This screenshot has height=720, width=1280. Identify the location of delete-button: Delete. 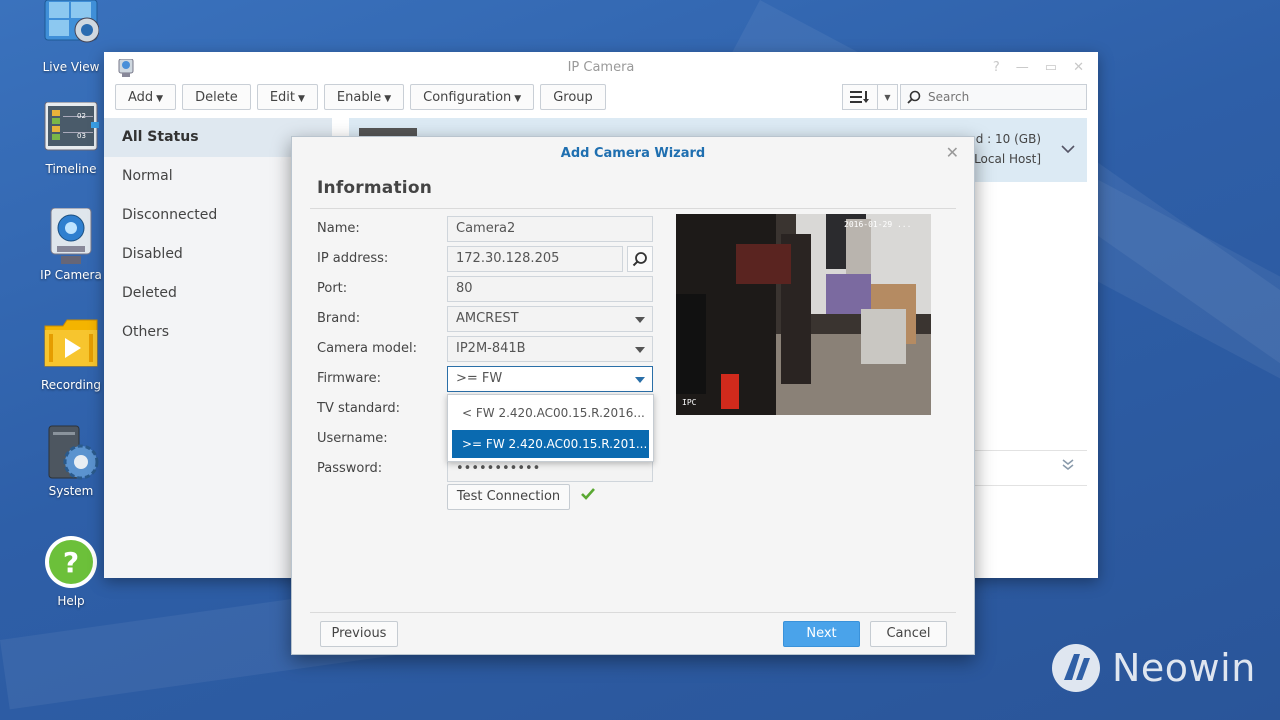
(216, 97).